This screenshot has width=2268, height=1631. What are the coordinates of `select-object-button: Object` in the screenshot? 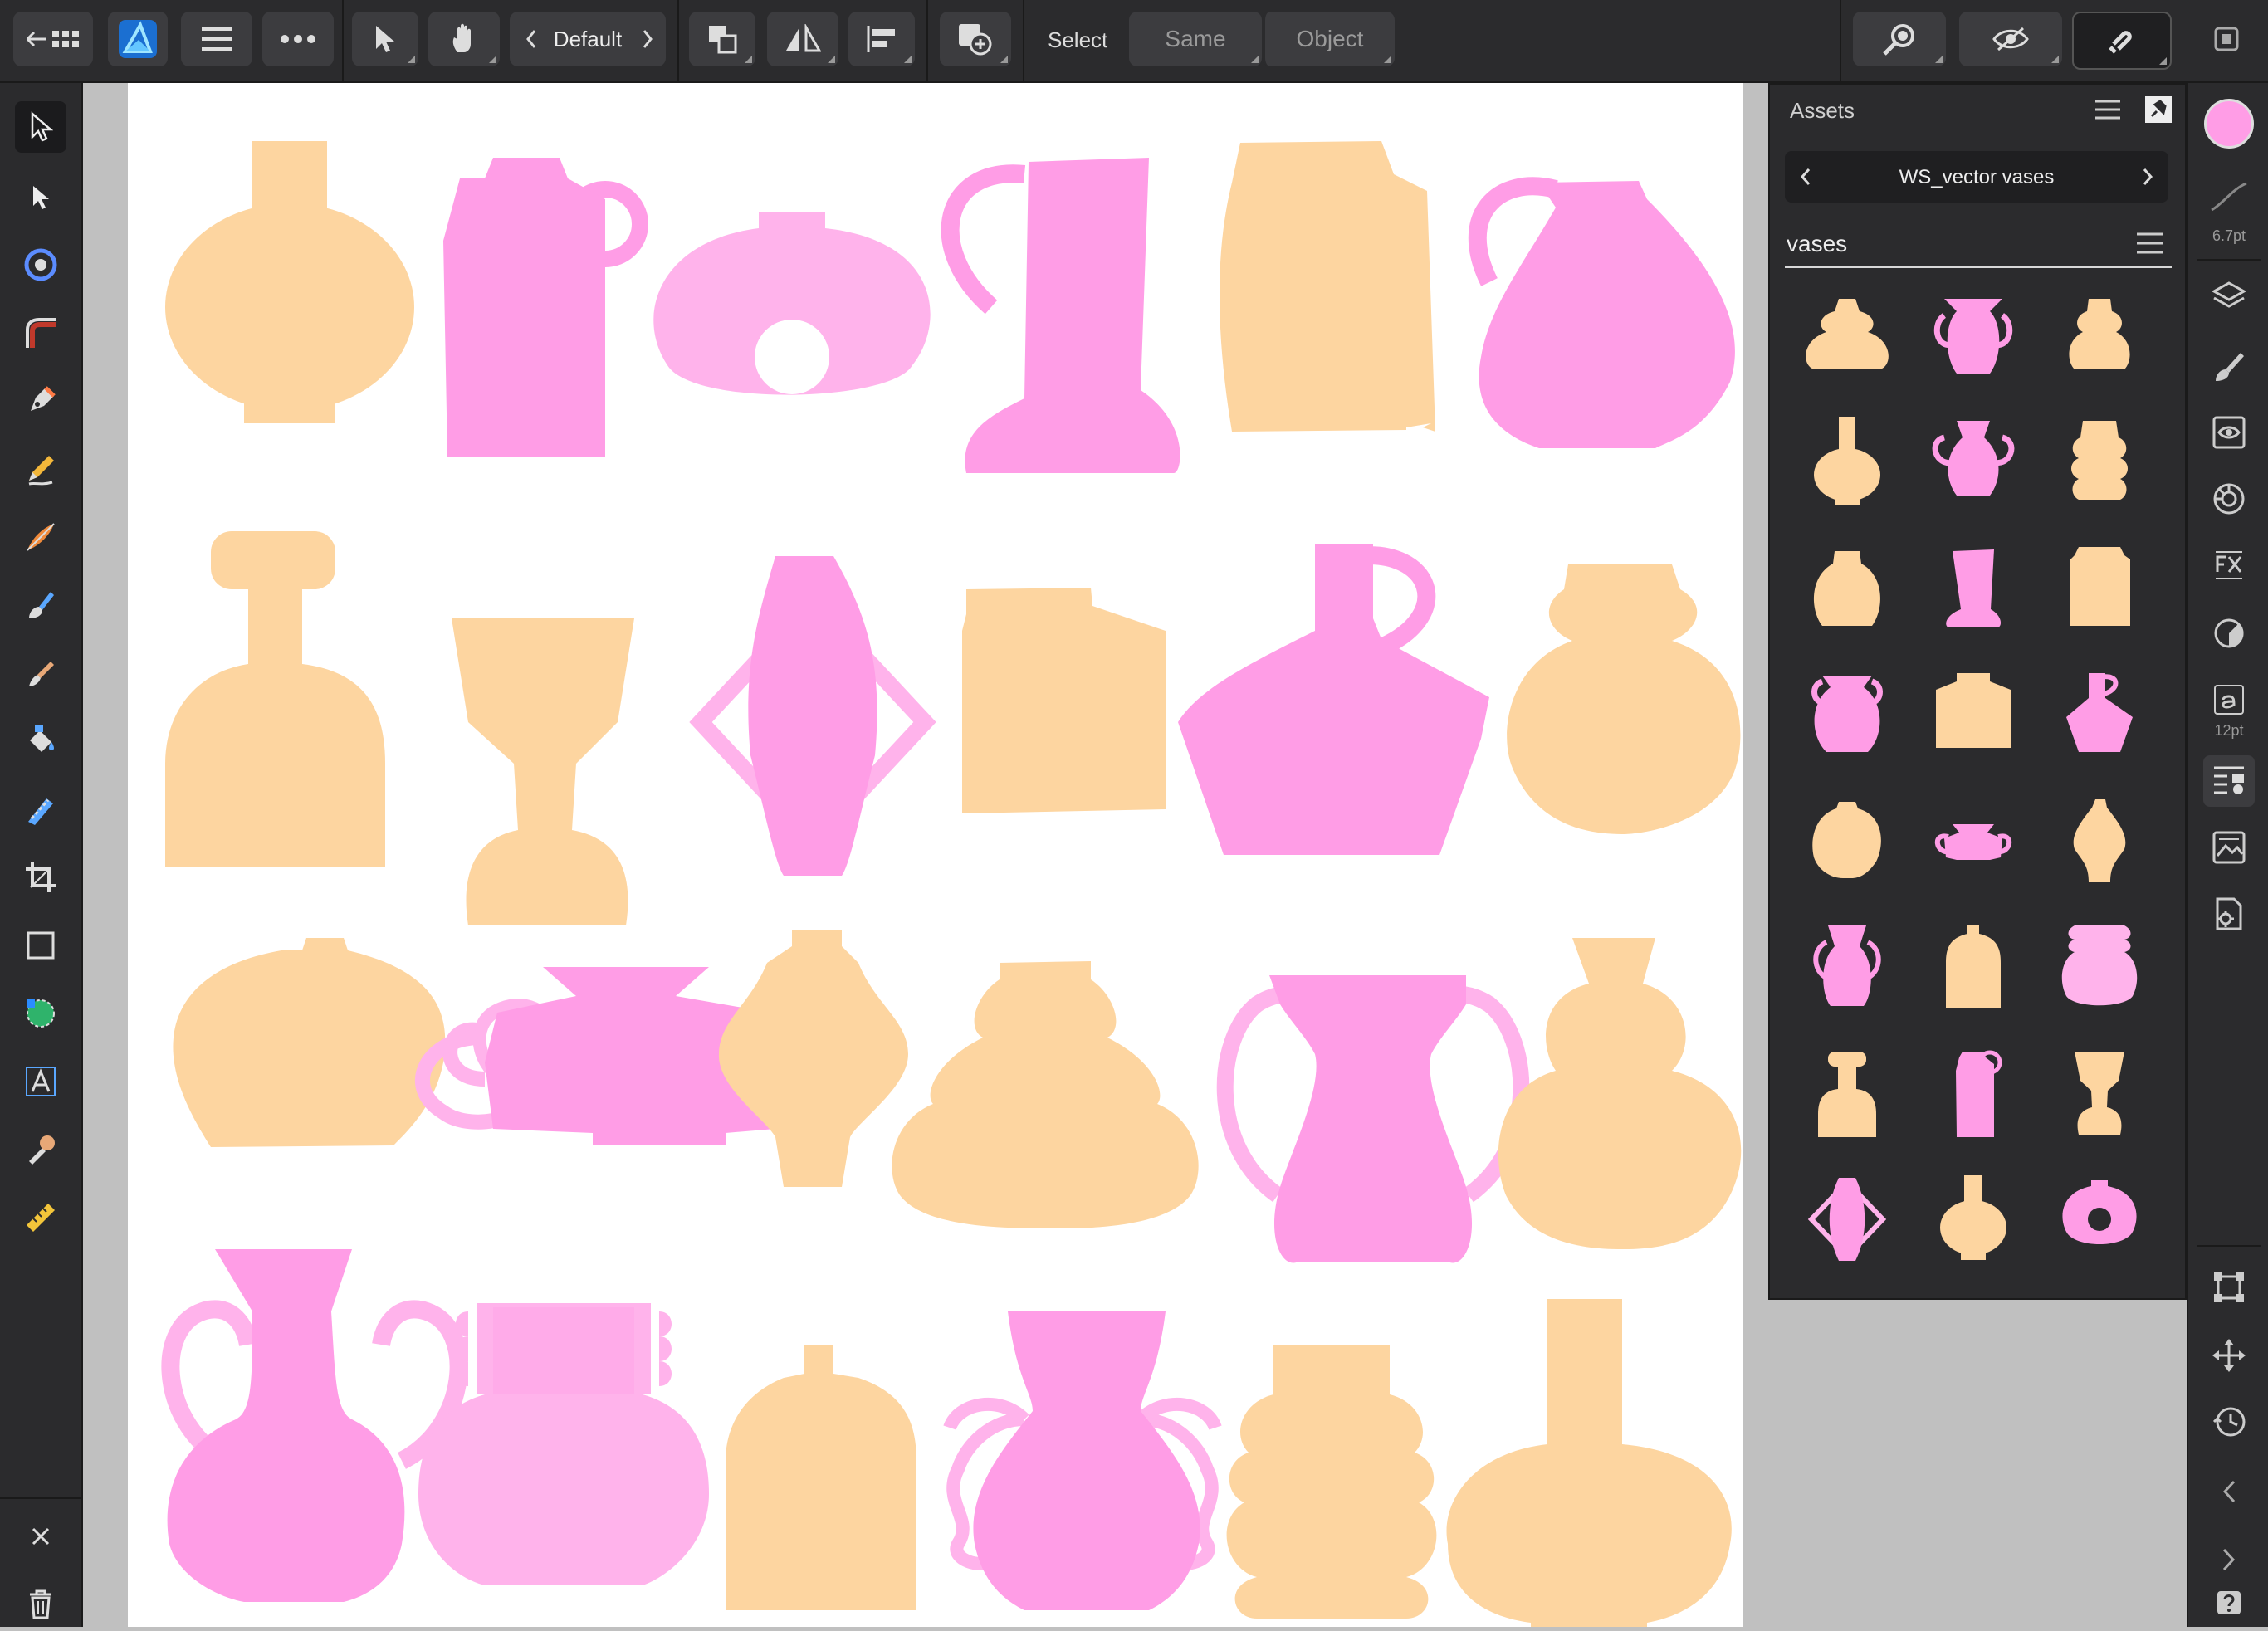 It's located at (1328, 39).